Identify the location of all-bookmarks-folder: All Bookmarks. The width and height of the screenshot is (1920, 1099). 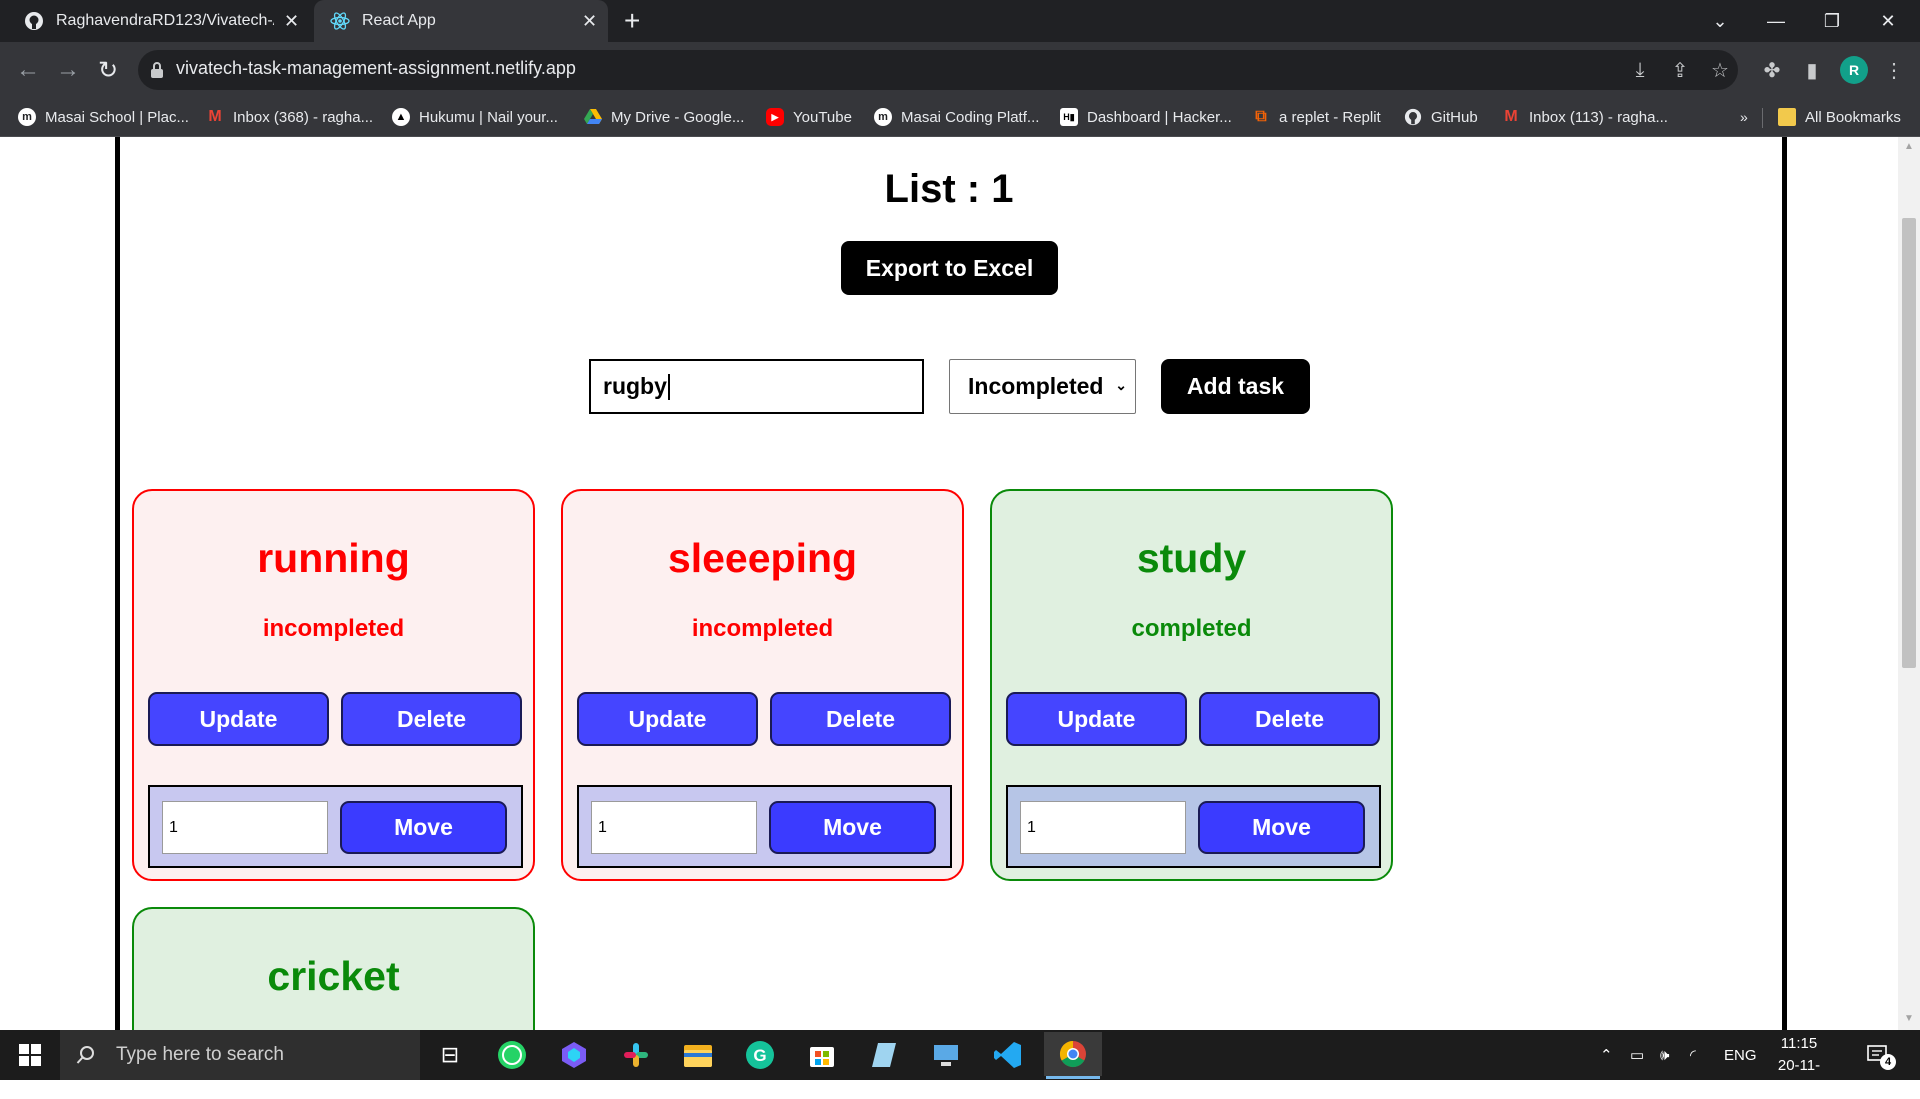
(1839, 117).